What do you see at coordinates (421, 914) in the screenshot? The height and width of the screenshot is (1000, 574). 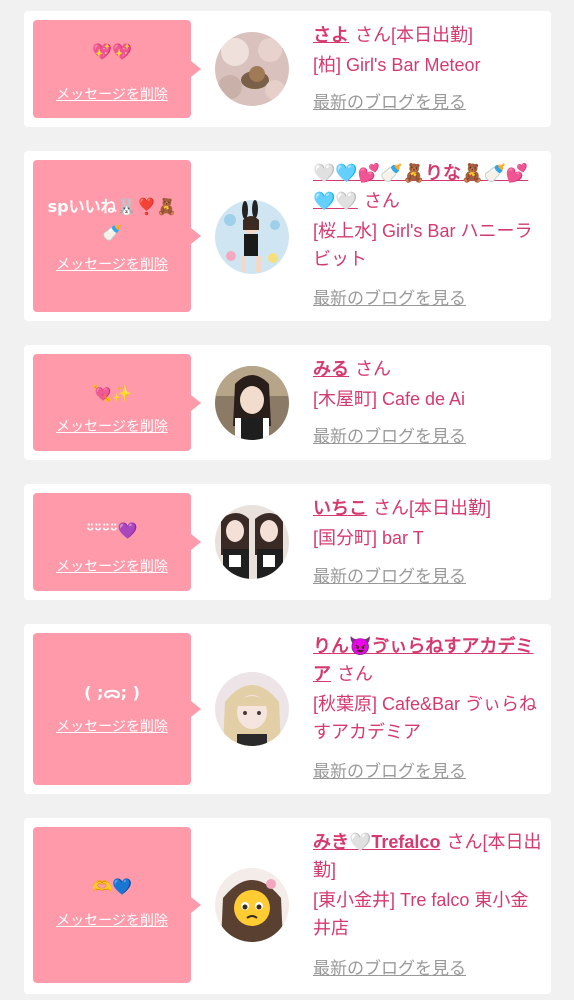 I see `shop-name: [東小金井] Tre falco 東小金井店` at bounding box center [421, 914].